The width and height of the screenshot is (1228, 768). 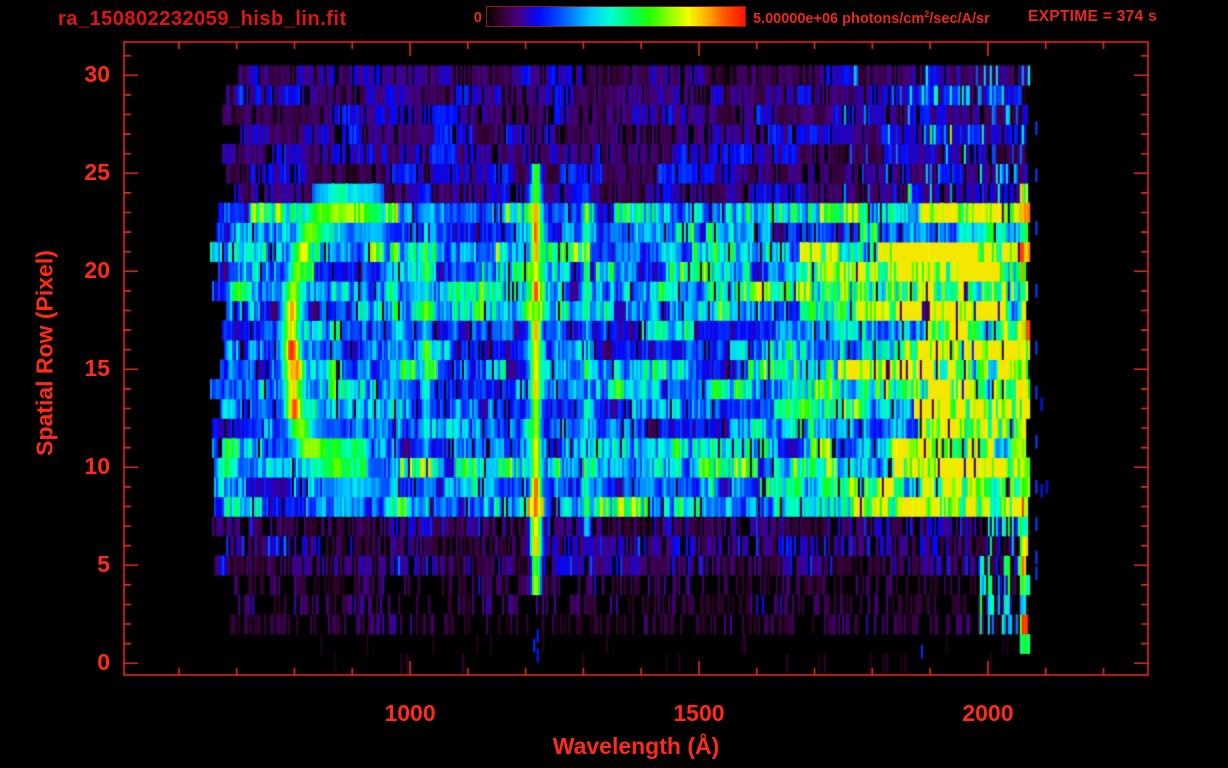 What do you see at coordinates (636, 746) in the screenshot?
I see `x-axis-title: Wavelength (Å)` at bounding box center [636, 746].